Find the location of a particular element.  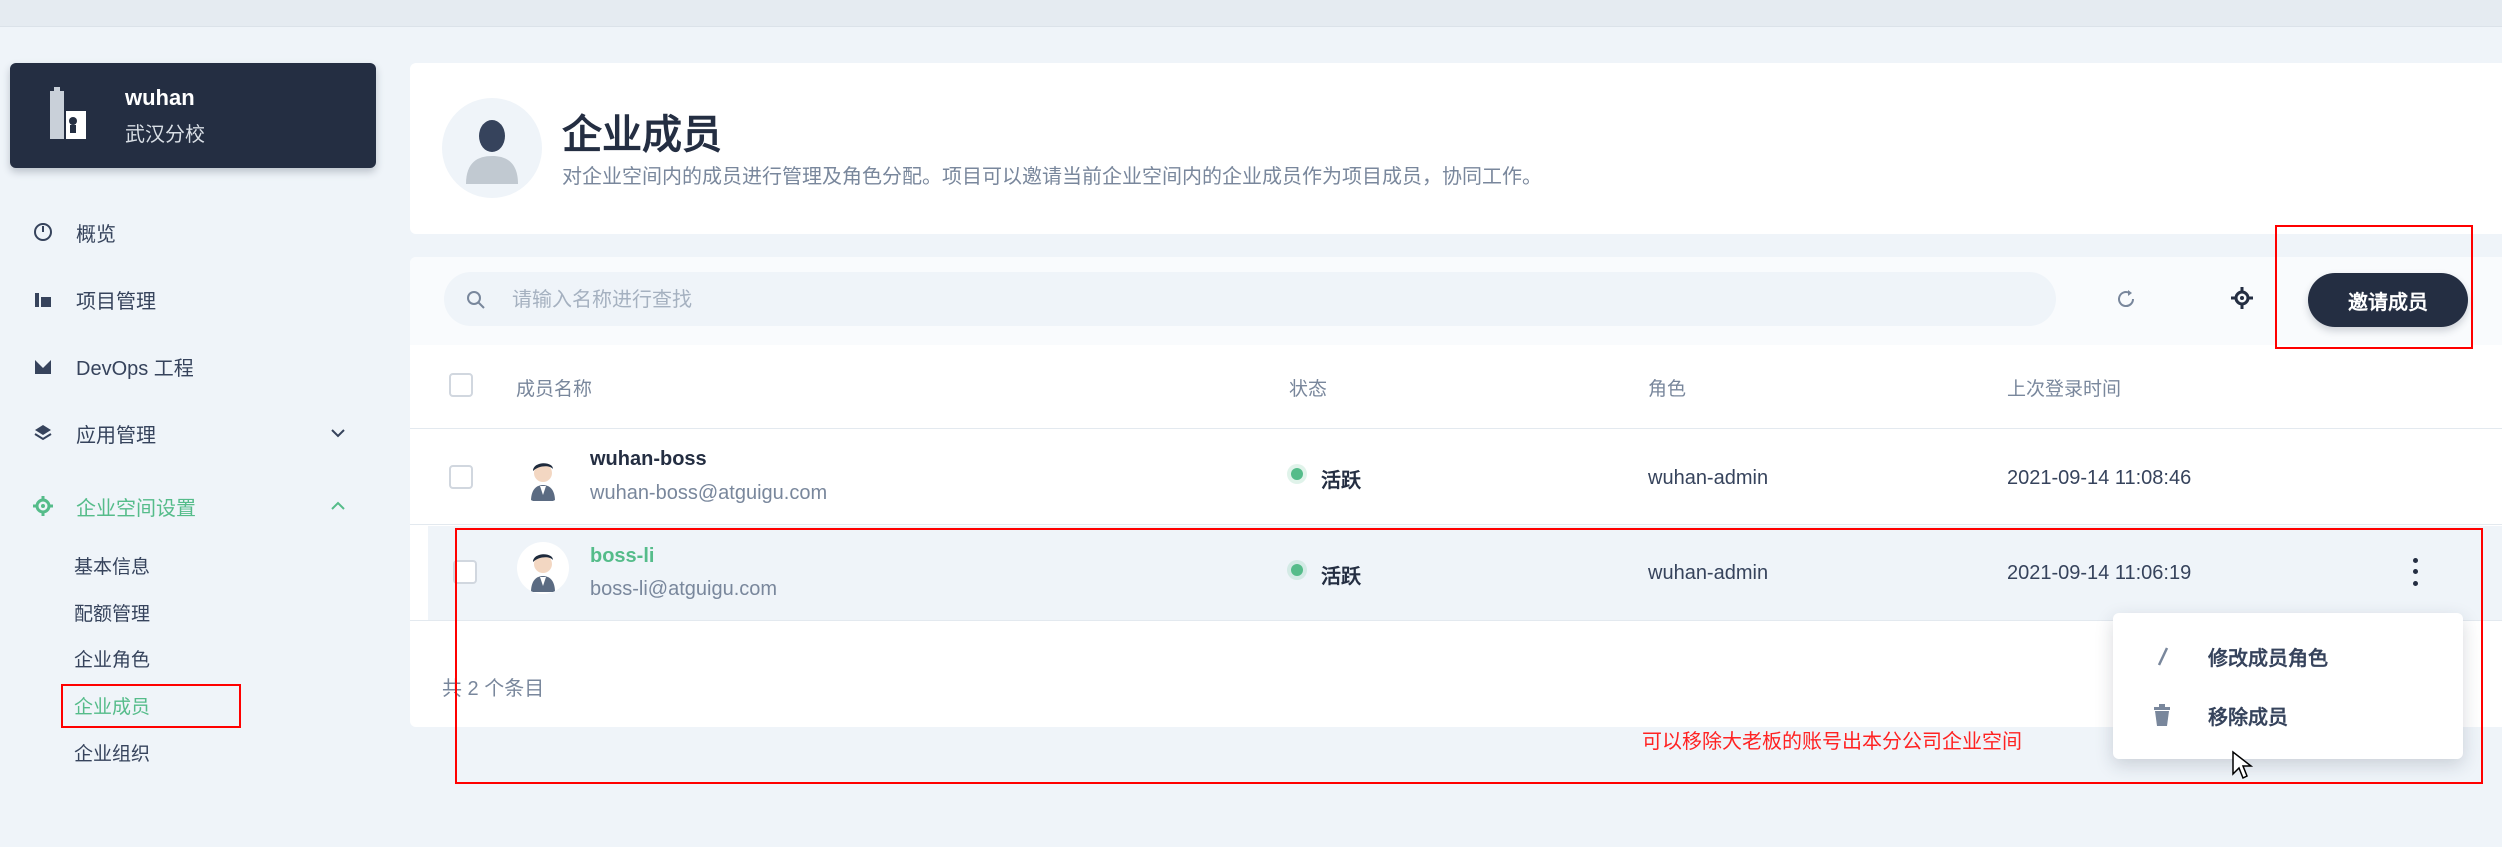

devops-icon is located at coordinates (43, 366).